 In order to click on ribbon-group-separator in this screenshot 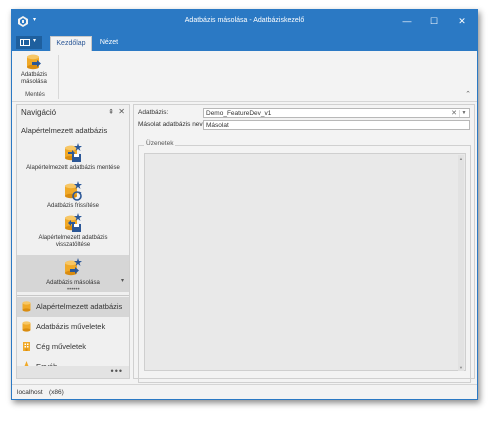, I will do `click(58, 77)`.